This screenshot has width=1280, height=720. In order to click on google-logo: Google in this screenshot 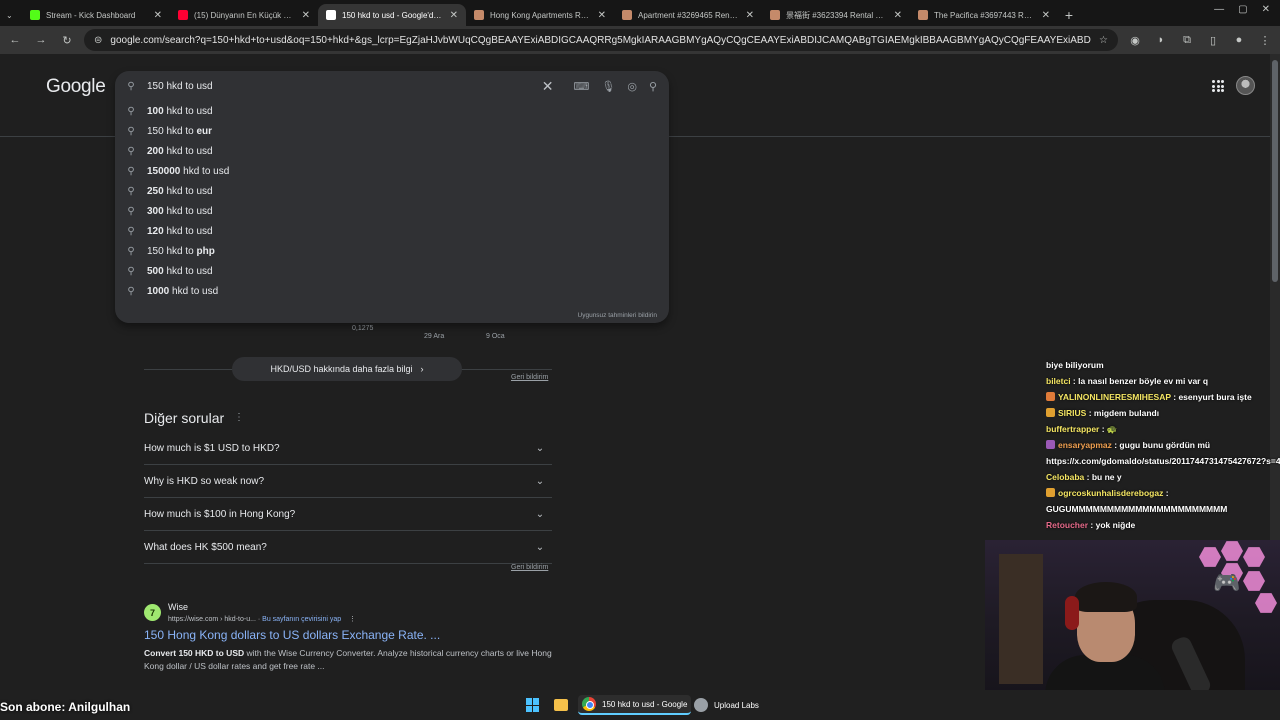, I will do `click(76, 87)`.